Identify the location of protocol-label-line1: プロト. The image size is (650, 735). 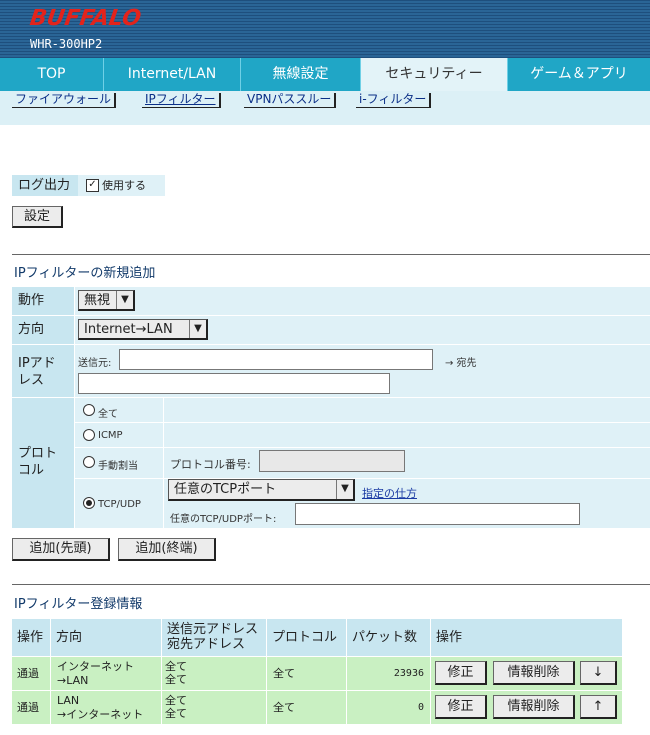
(38, 453).